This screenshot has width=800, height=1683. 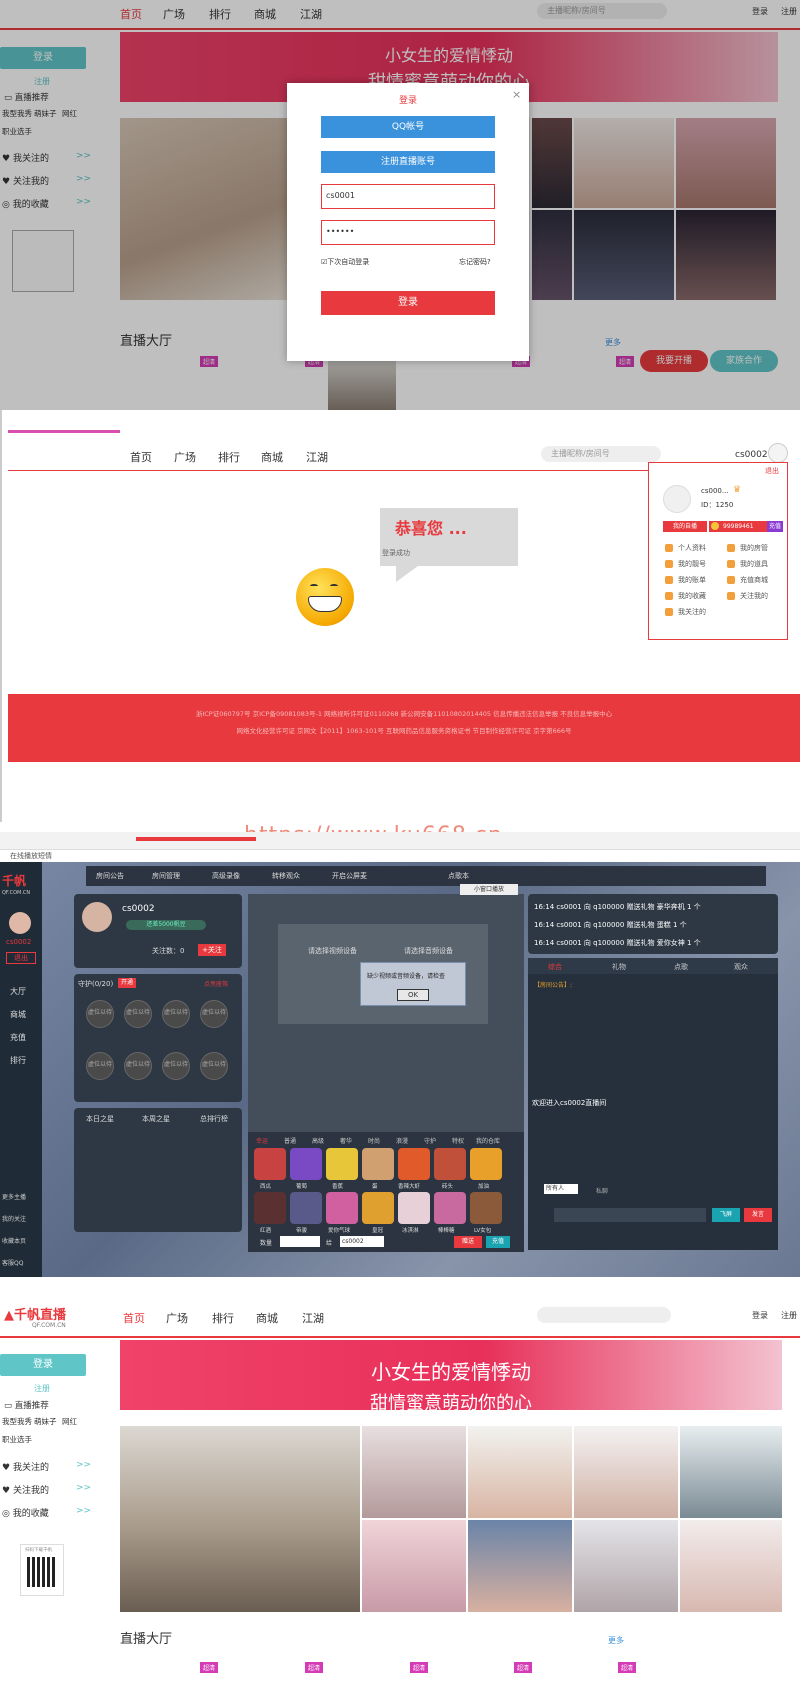 What do you see at coordinates (14, 1218) in the screenshot?
I see `sidebar-my-follow: 我的关注` at bounding box center [14, 1218].